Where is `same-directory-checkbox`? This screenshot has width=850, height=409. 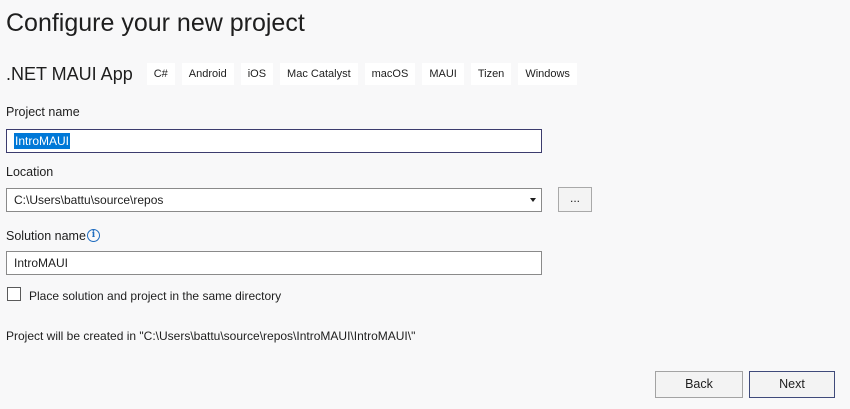
same-directory-checkbox is located at coordinates (14, 294).